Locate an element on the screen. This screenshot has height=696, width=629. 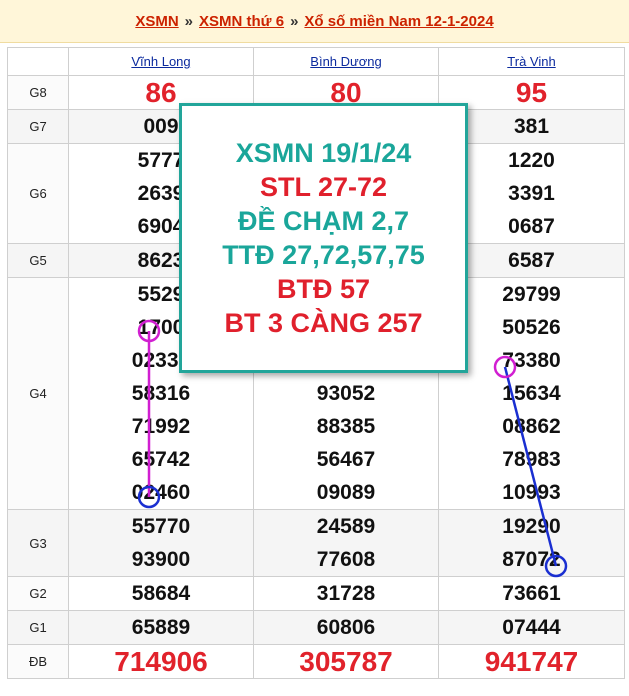
prize-cell: 65889 is located at coordinates (161, 627).